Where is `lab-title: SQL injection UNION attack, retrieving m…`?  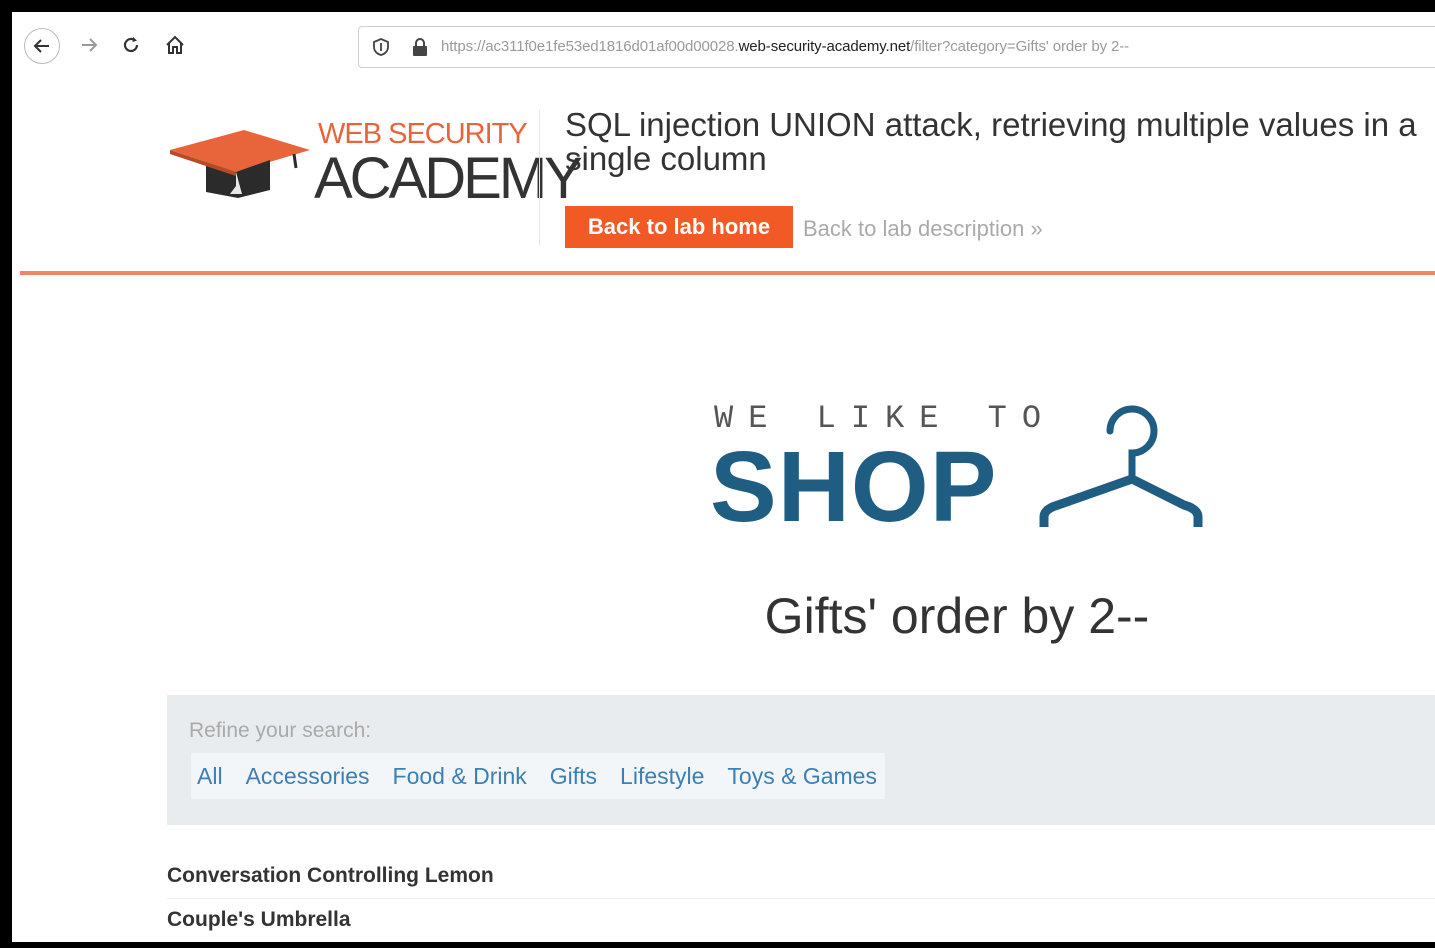 lab-title: SQL injection UNION attack, retrieving m… is located at coordinates (991, 141).